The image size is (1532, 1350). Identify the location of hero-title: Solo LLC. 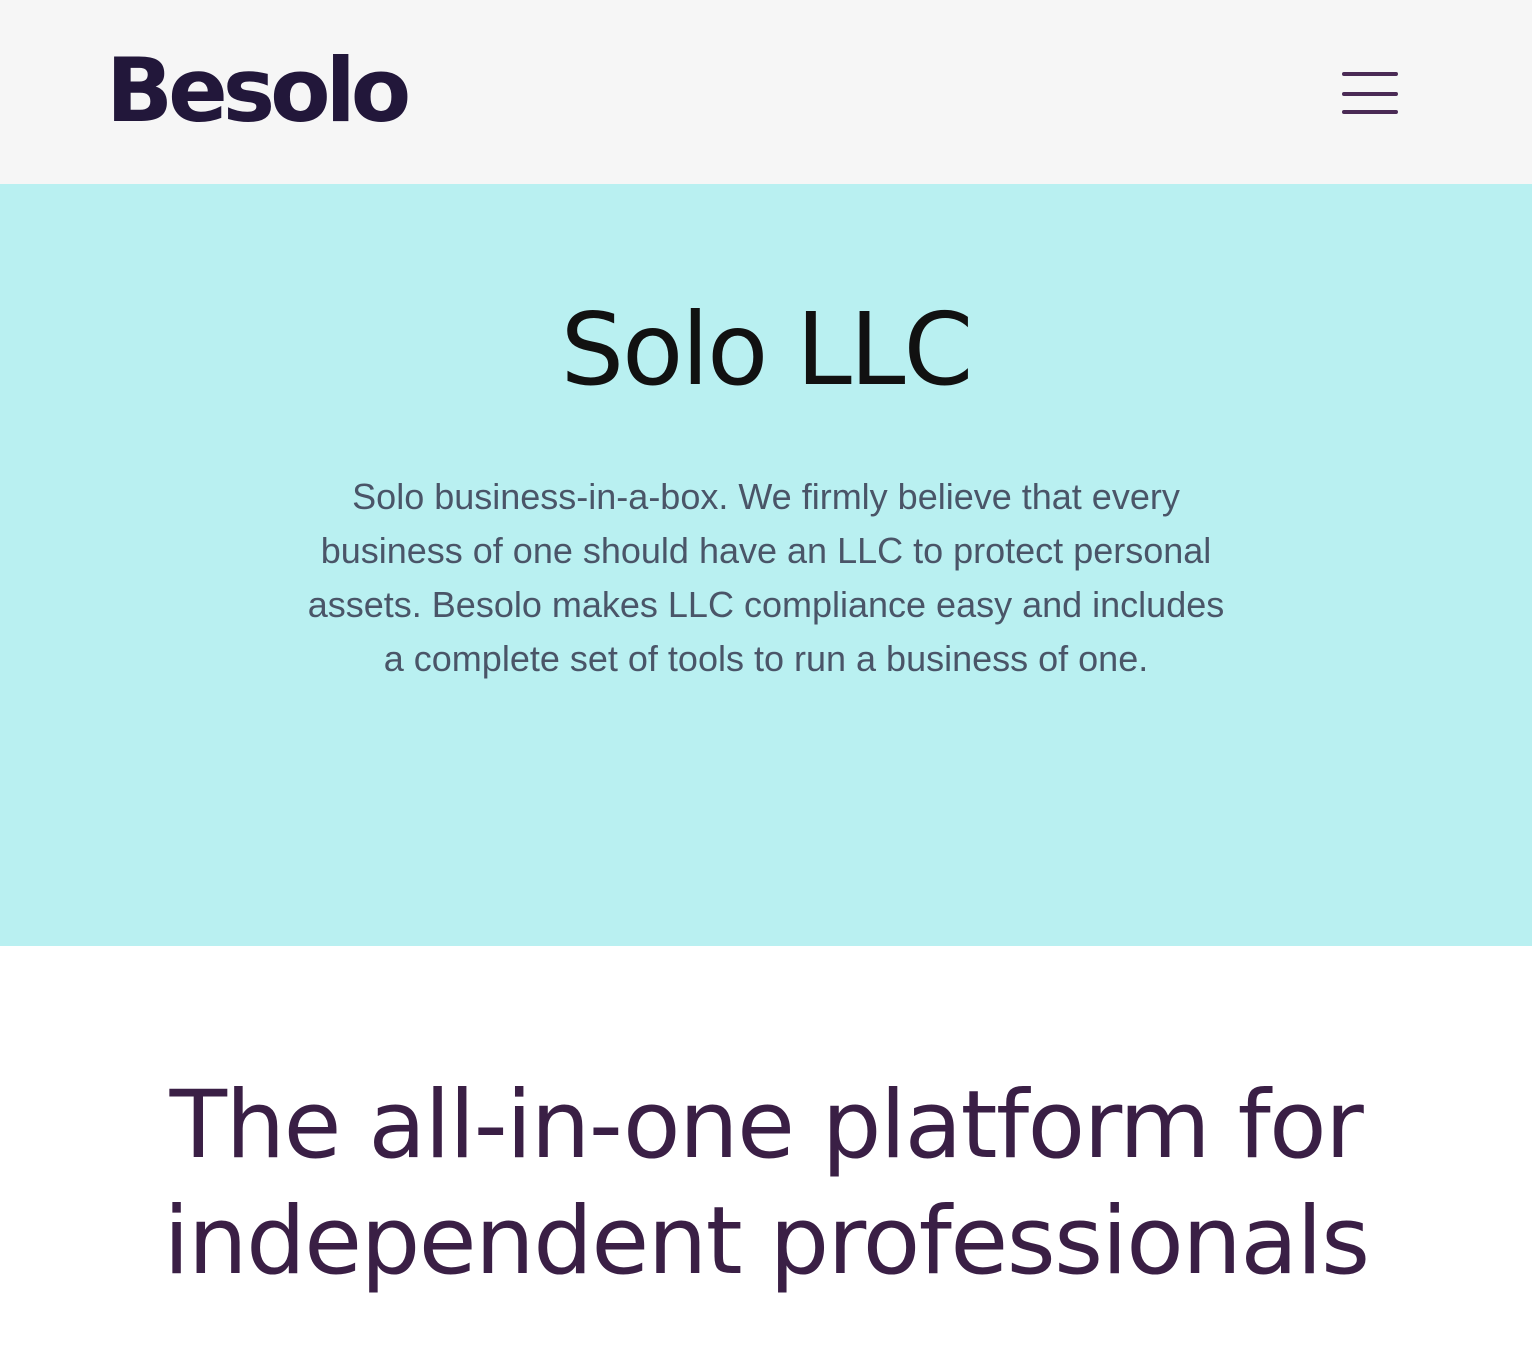
(767, 349).